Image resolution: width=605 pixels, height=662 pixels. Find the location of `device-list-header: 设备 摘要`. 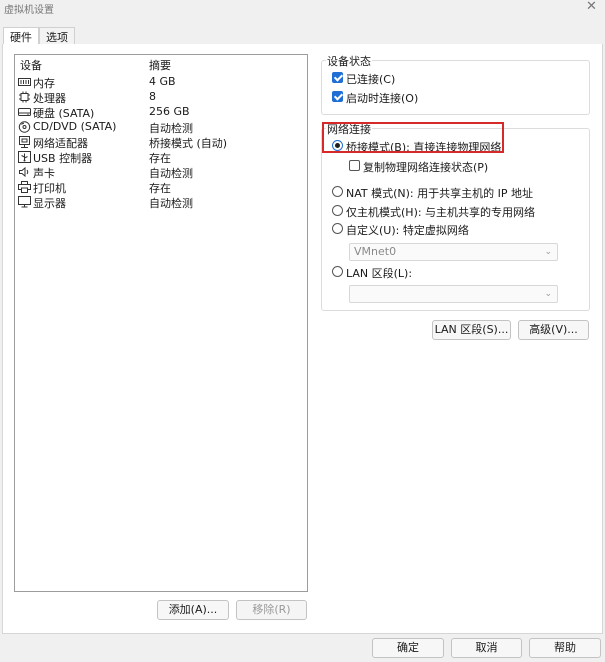

device-list-header: 设备 摘要 is located at coordinates (161, 65).